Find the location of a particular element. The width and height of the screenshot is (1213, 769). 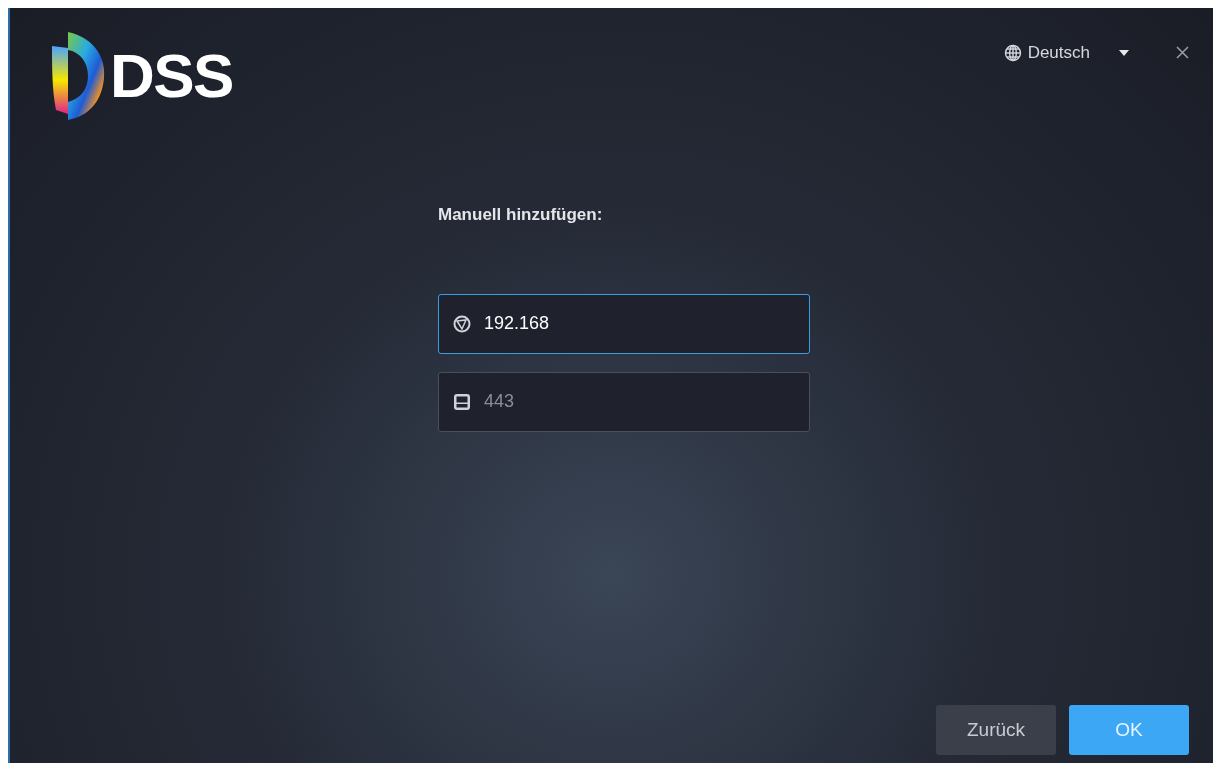

close-icon is located at coordinates (1182, 53).